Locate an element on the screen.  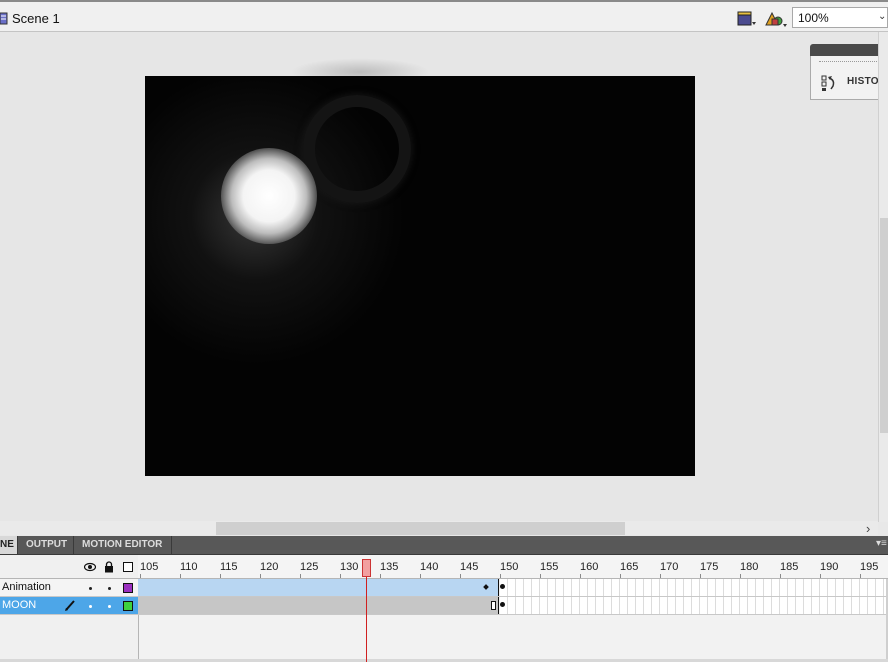
zoom-value: 100% is located at coordinates (813, 18).